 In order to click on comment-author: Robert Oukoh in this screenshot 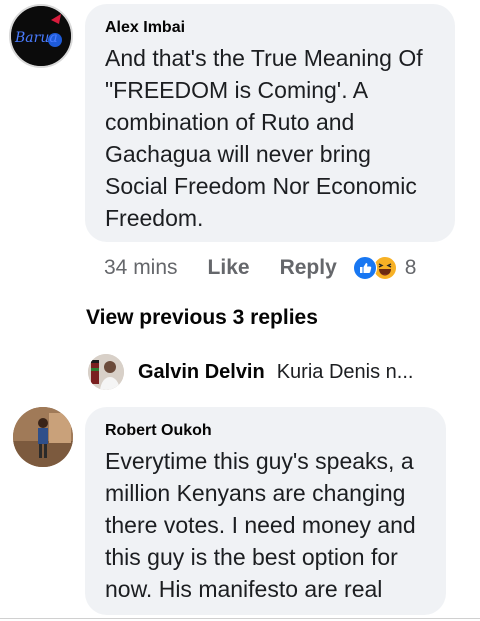, I will do `click(265, 431)`.